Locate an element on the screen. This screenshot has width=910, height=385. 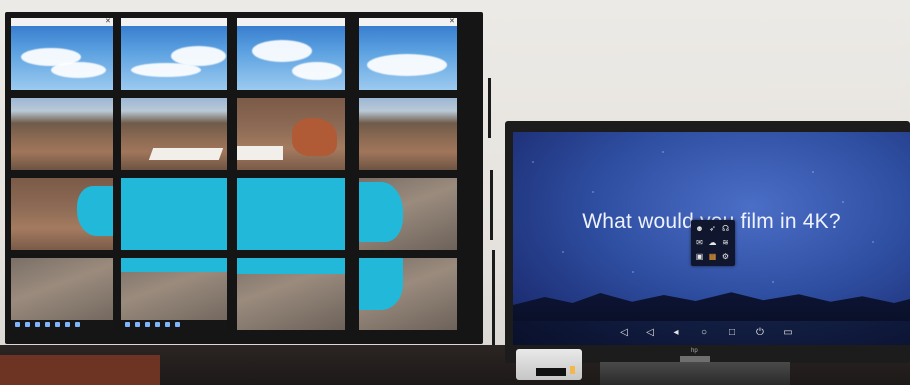
message-icon: ✉ is located at coordinates (699, 242).